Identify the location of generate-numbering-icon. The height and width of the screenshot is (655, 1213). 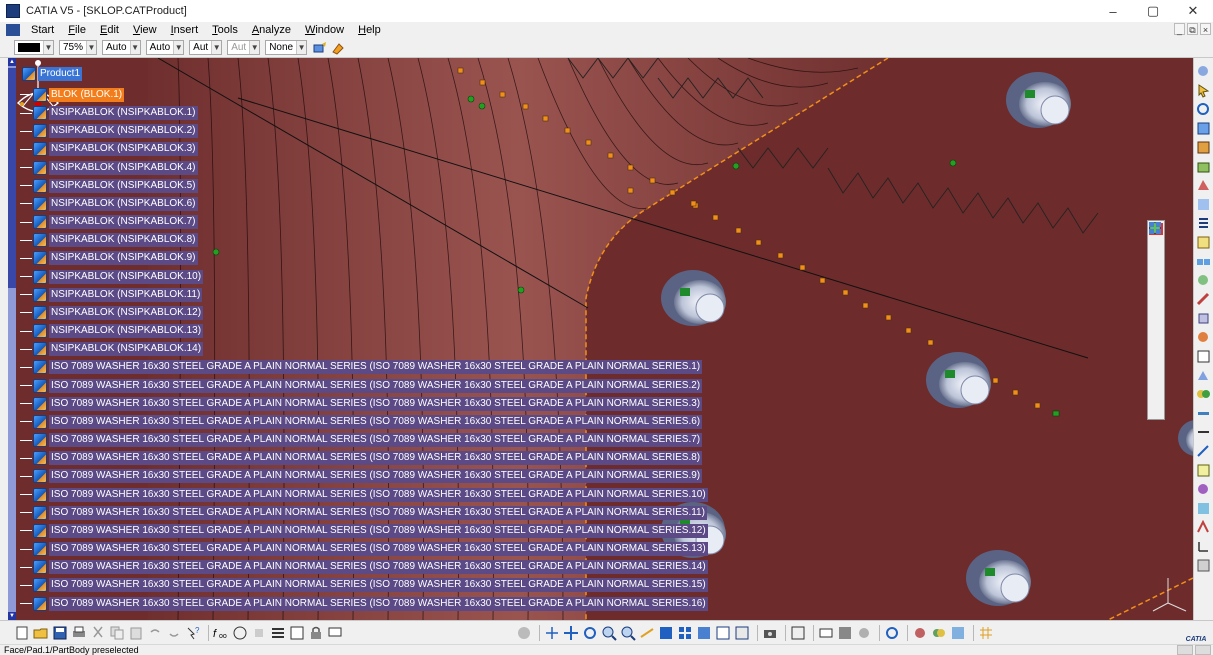
(1203, 242).